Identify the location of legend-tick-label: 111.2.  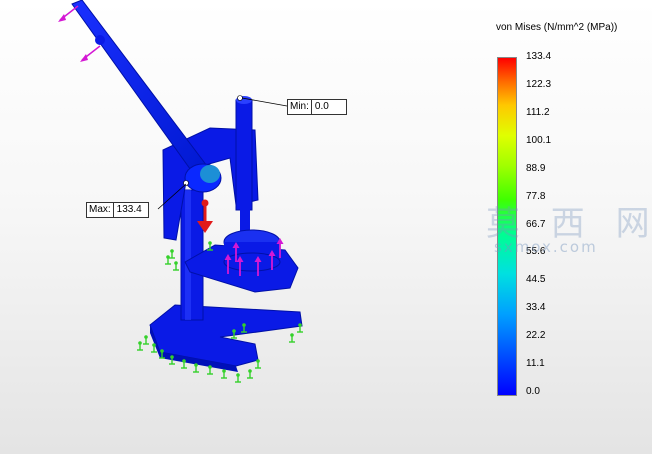
(538, 112).